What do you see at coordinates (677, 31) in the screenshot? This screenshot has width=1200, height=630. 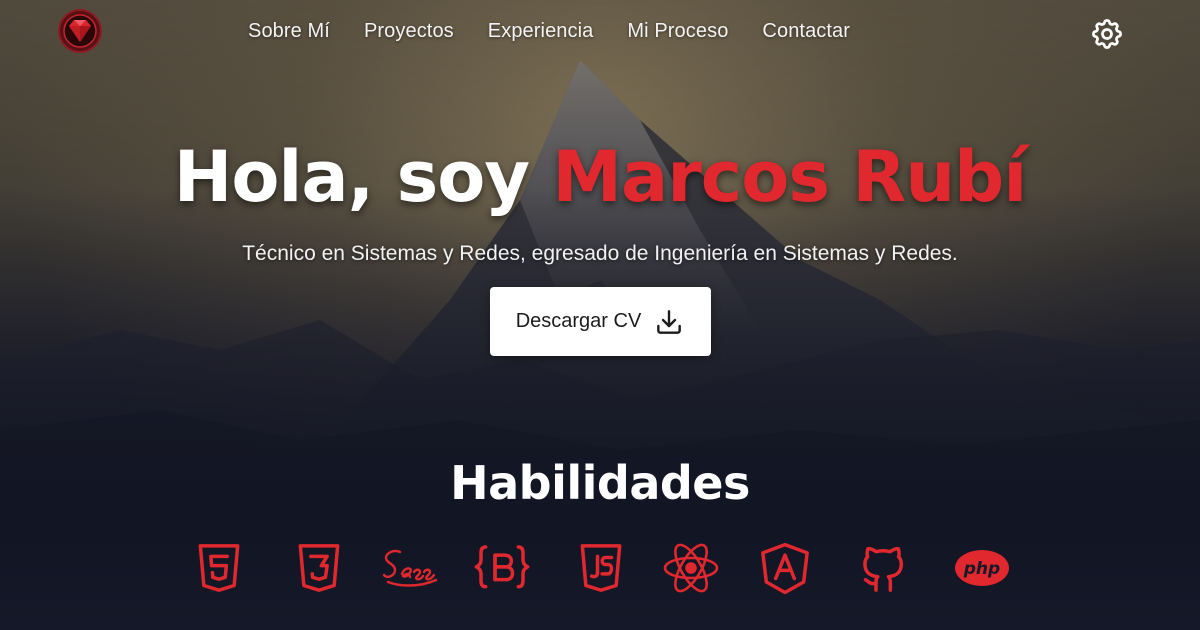 I see `nav-item-mi-proceso: Mi Proceso` at bounding box center [677, 31].